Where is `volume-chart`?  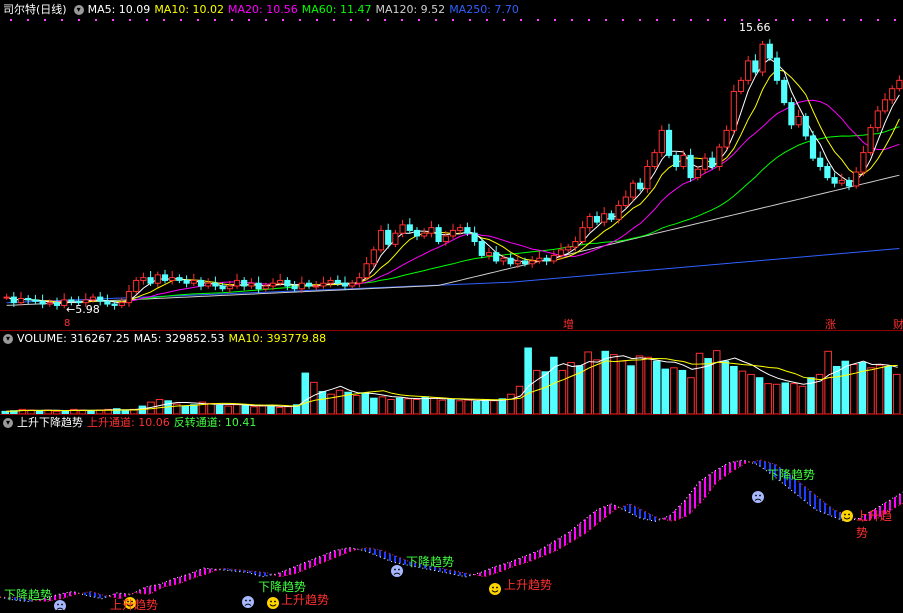 volume-chart is located at coordinates (451, 380).